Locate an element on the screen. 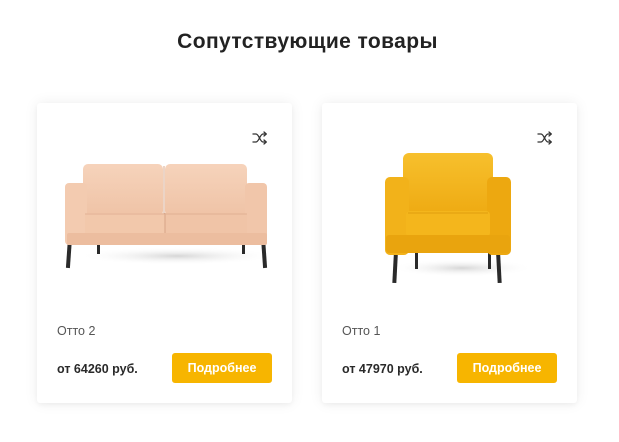 Image resolution: width=619 pixels, height=442 pixels. product-name: Отто 2 is located at coordinates (76, 331).